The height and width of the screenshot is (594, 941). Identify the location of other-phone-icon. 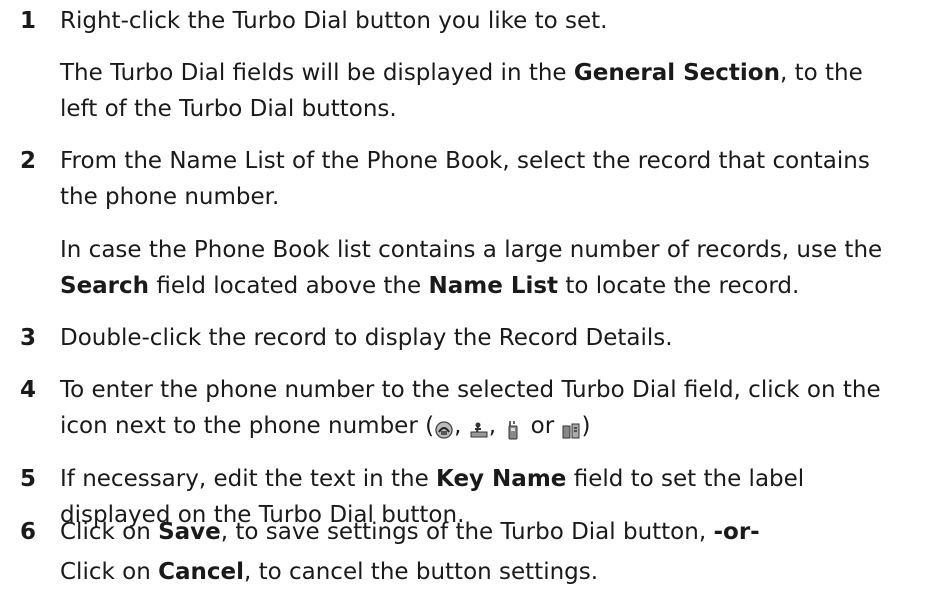
(571, 430).